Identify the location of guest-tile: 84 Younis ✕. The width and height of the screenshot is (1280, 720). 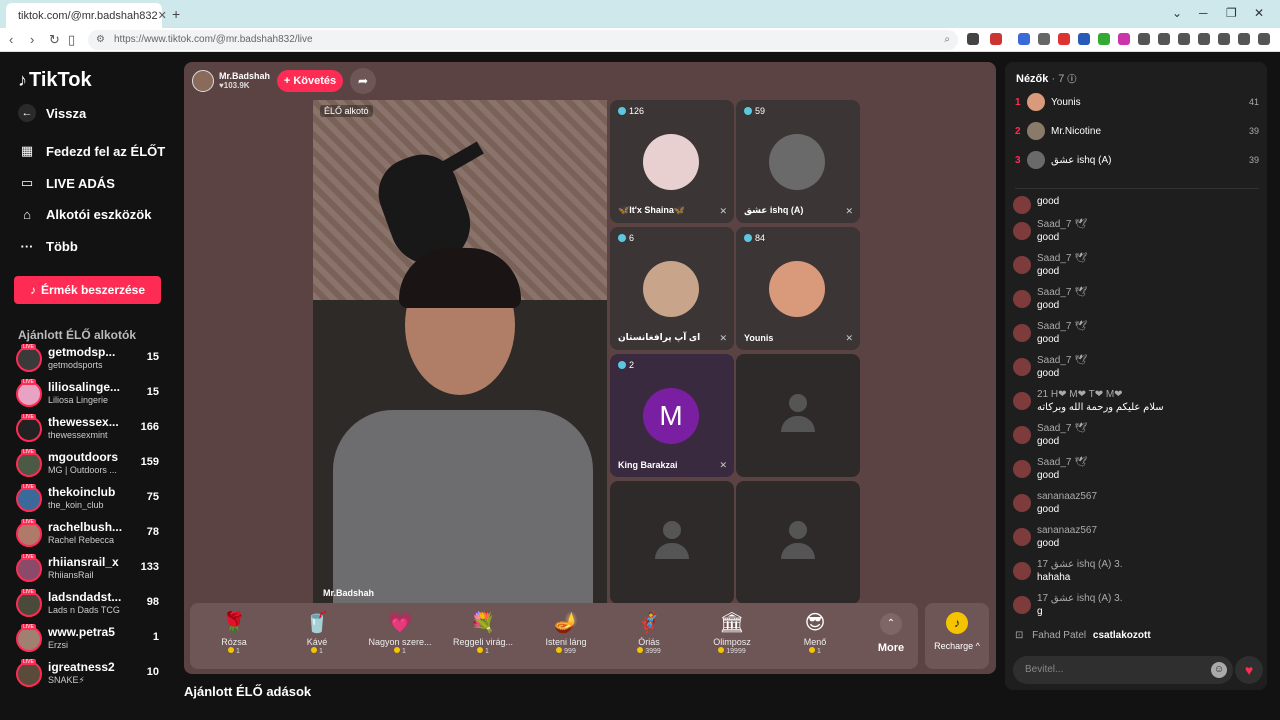
(798, 288).